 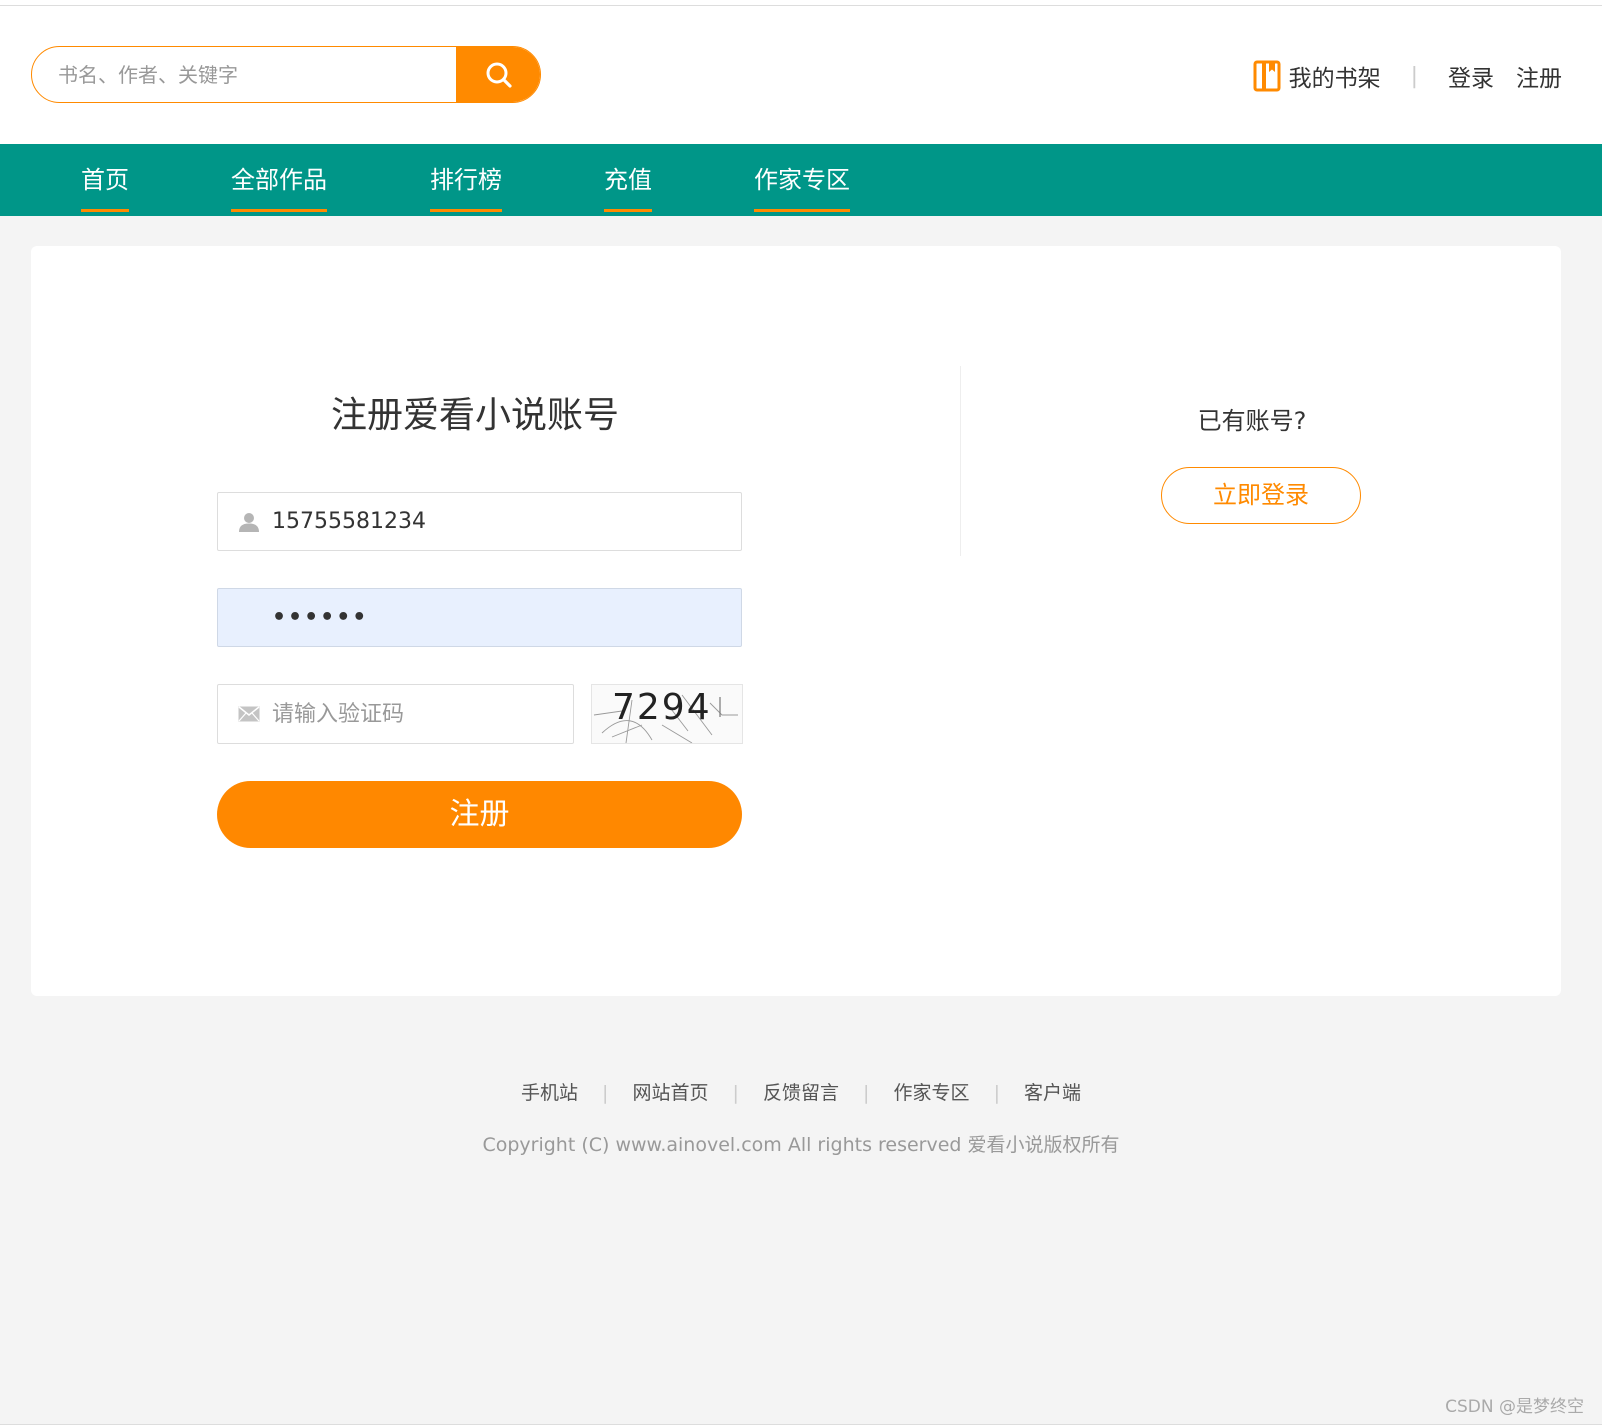 What do you see at coordinates (474, 415) in the screenshot?
I see `register-title: 注册爱看小说账号` at bounding box center [474, 415].